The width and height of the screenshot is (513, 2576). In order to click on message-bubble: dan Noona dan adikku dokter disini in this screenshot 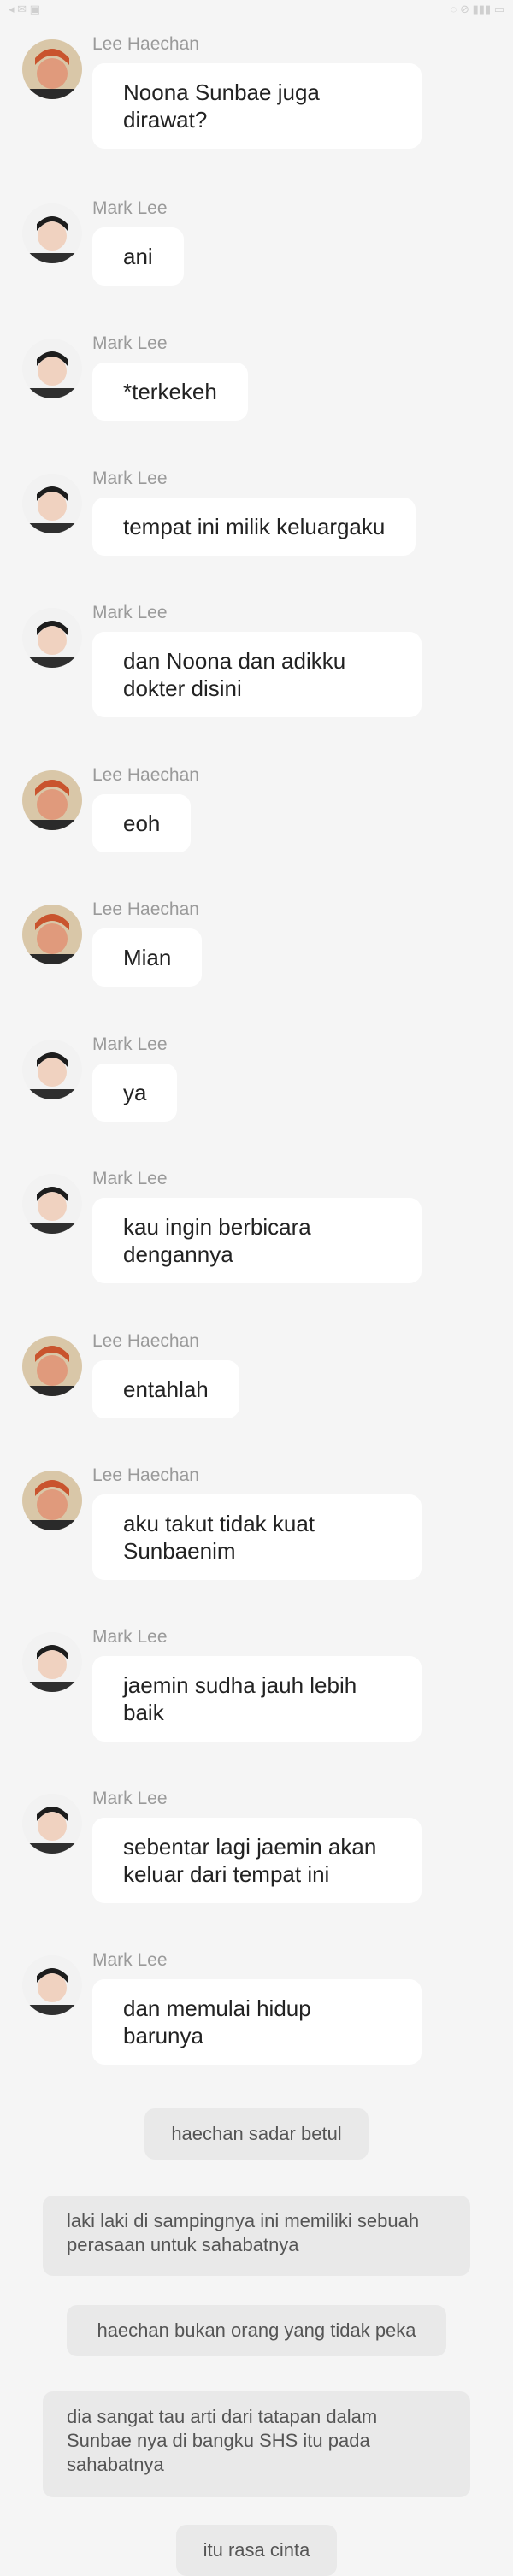, I will do `click(257, 674)`.